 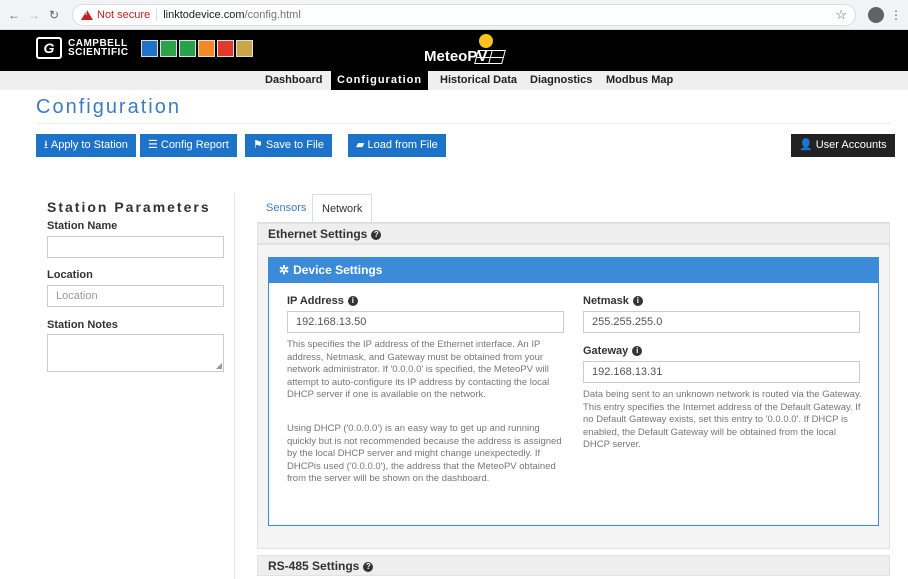 I want to click on folder-open-icon: ▰, so click(x=360, y=145).